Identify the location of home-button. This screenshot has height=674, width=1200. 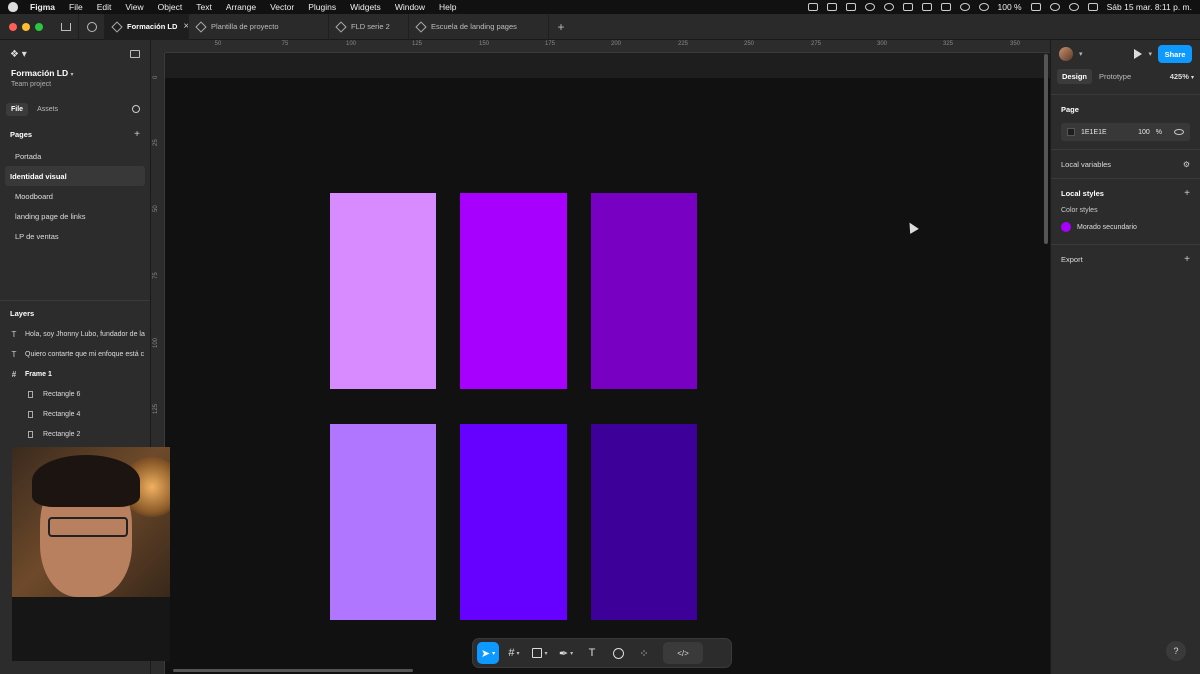
(66, 26).